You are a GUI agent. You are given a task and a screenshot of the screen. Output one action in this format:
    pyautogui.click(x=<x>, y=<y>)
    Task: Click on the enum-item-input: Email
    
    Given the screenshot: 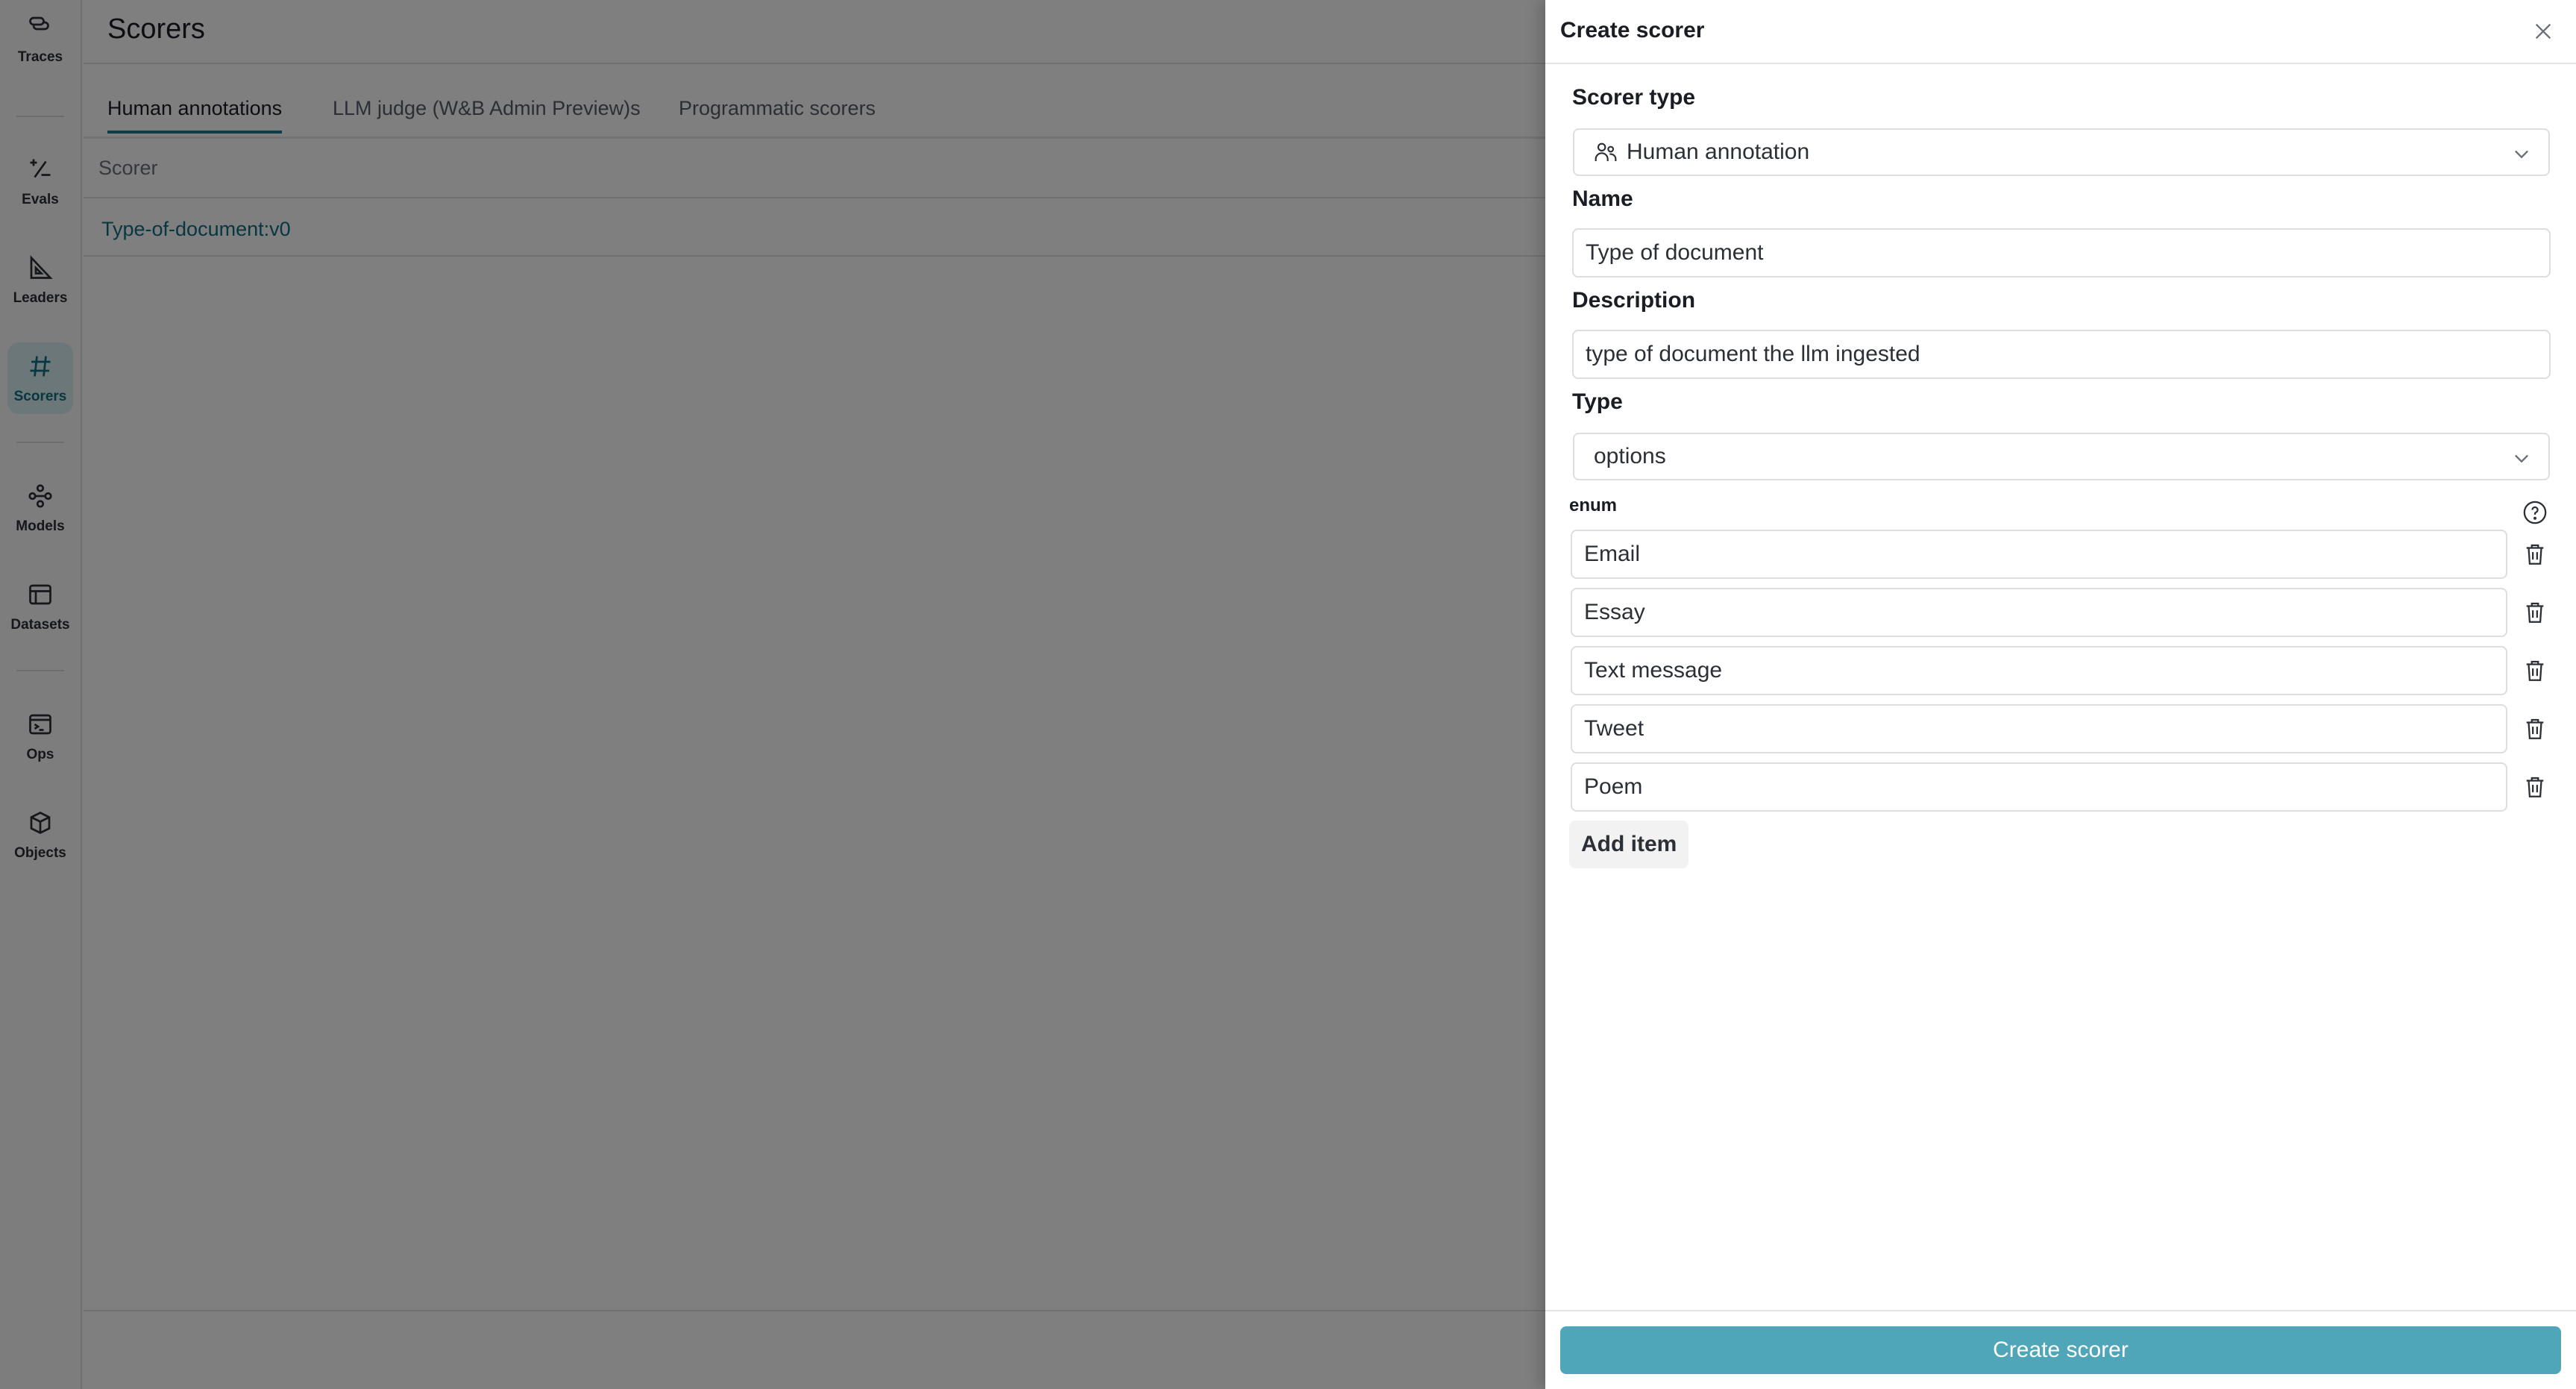 What is the action you would take?
    pyautogui.click(x=2039, y=554)
    